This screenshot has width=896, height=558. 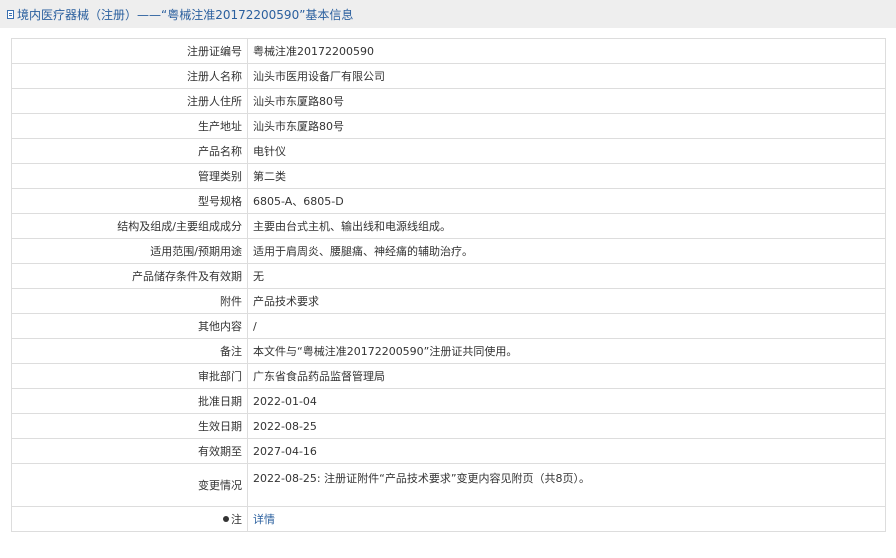 I want to click on row-label: 型号规格, so click(x=129, y=201).